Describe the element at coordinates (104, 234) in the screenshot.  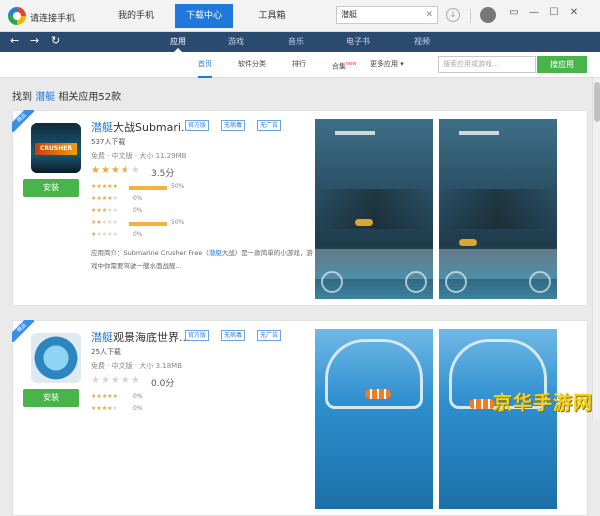
I see `one-star-icon: ★★★★★` at that location.